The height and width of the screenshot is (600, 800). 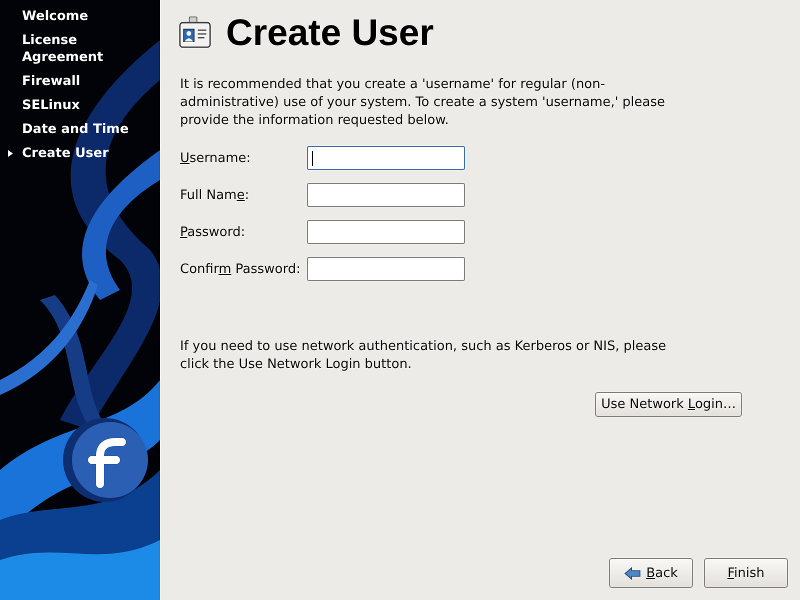 I want to click on sidebar-item: Firewall, so click(x=51, y=81).